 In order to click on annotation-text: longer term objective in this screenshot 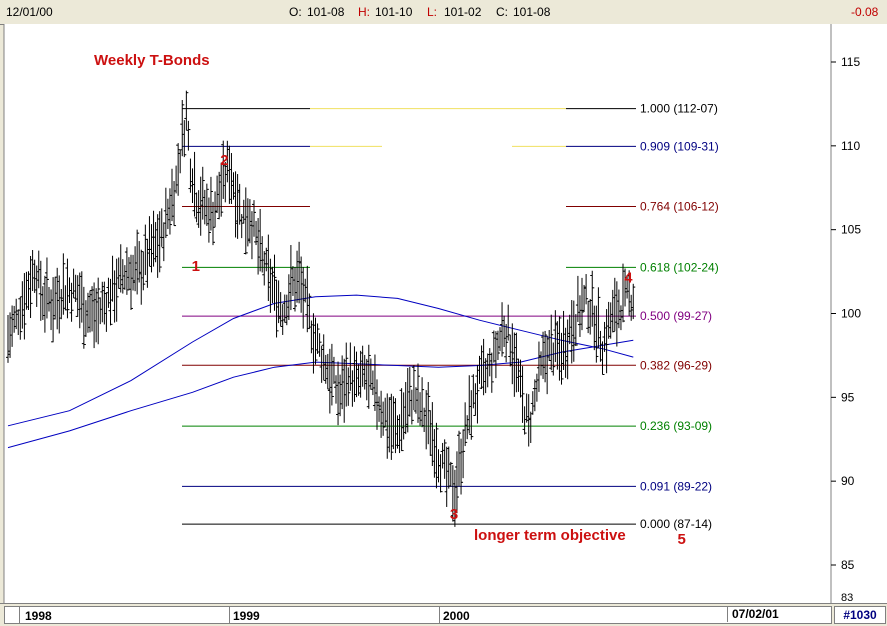, I will do `click(550, 535)`.